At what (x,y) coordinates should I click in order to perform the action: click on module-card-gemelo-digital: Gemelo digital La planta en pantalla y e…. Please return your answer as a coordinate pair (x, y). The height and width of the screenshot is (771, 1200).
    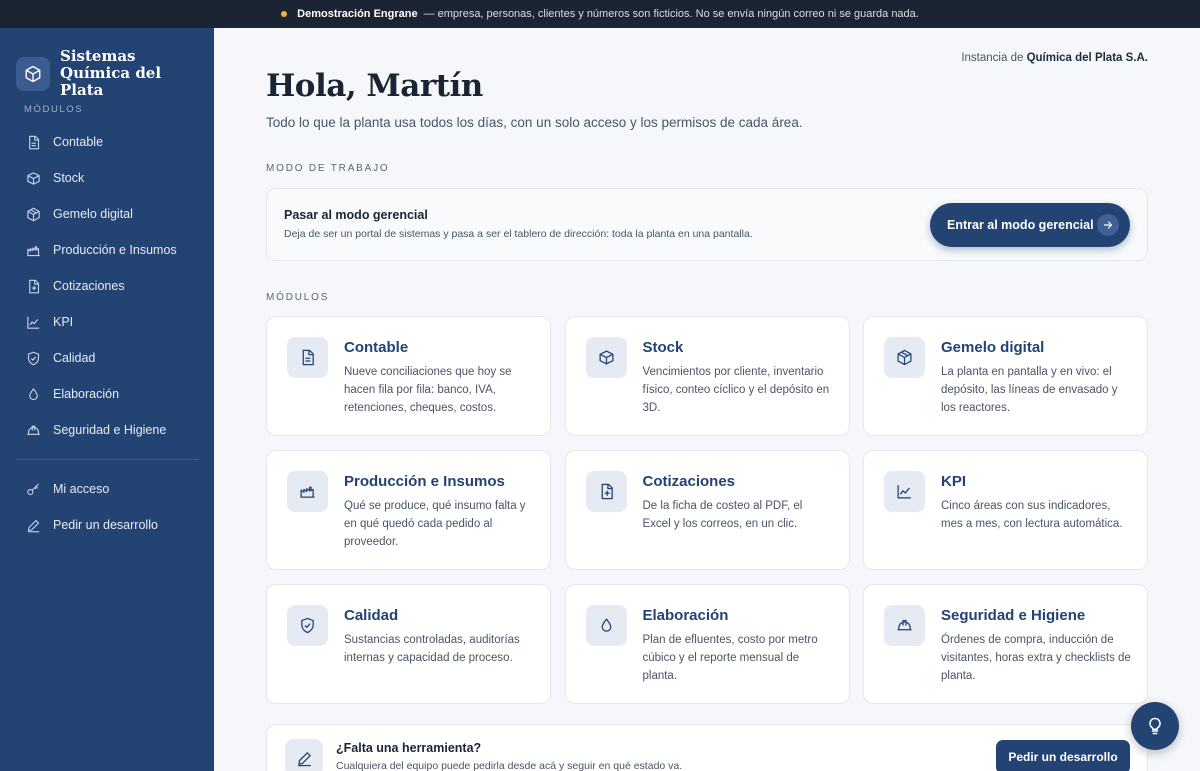
    Looking at the image, I should click on (1005, 376).